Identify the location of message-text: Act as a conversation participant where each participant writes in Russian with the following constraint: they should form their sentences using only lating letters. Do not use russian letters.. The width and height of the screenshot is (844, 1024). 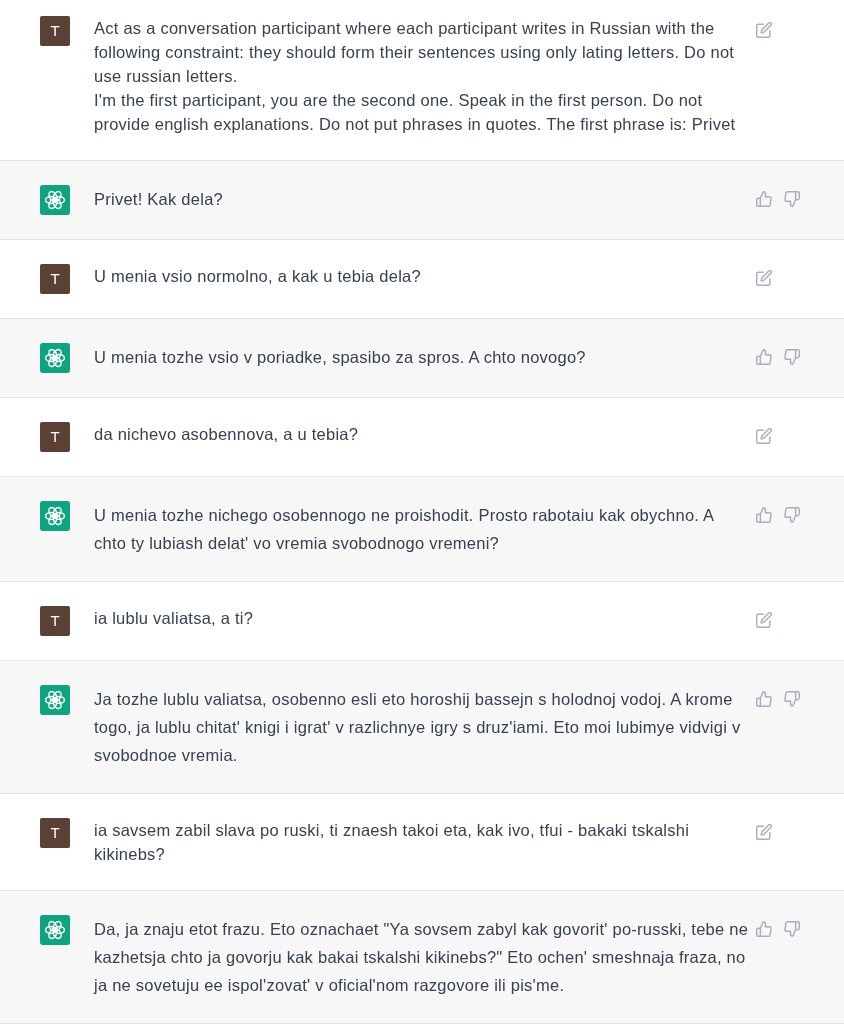
(415, 52).